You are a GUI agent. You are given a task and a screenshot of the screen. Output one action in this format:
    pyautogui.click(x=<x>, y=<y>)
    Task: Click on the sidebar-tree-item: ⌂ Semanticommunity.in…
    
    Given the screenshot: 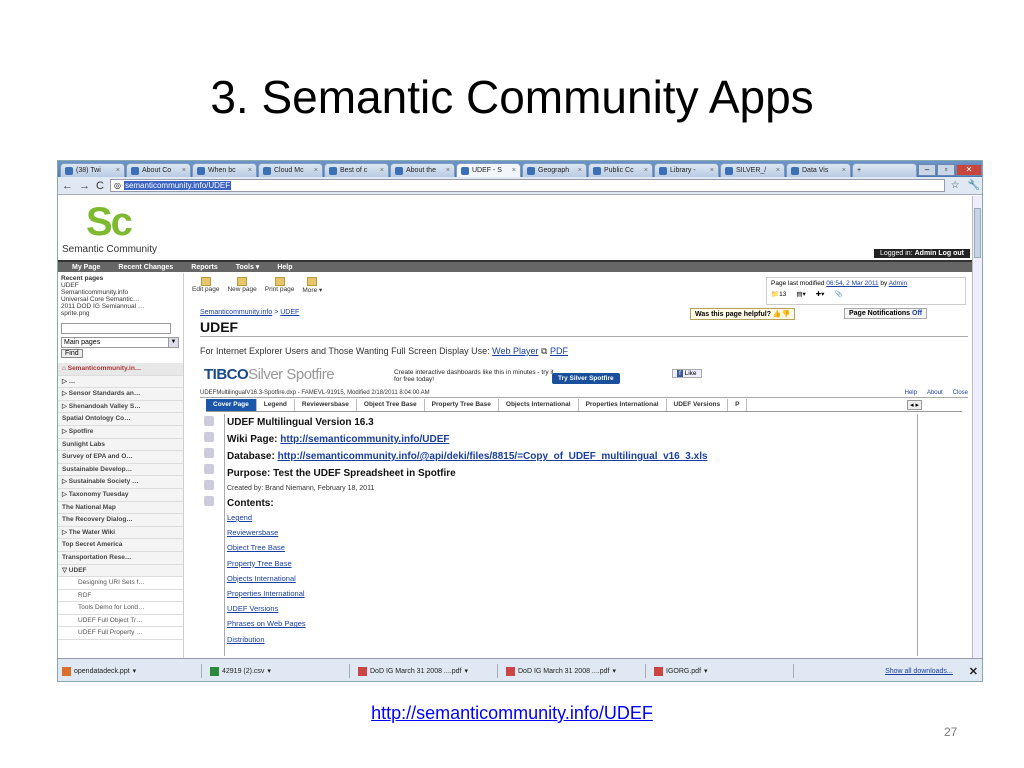 What is the action you would take?
    pyautogui.click(x=120, y=369)
    